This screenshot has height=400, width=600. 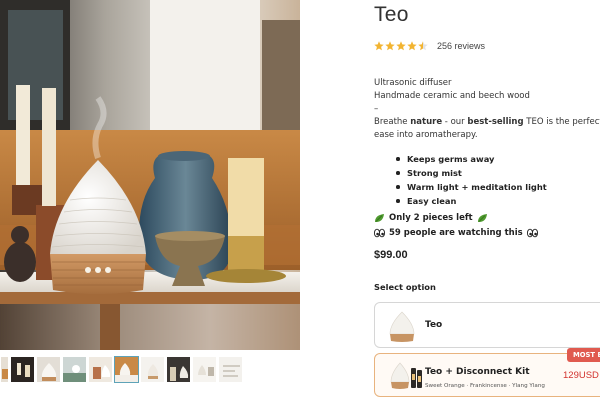 What do you see at coordinates (452, 96) in the screenshot?
I see `desc-line: Handmade ceramic and beech wood` at bounding box center [452, 96].